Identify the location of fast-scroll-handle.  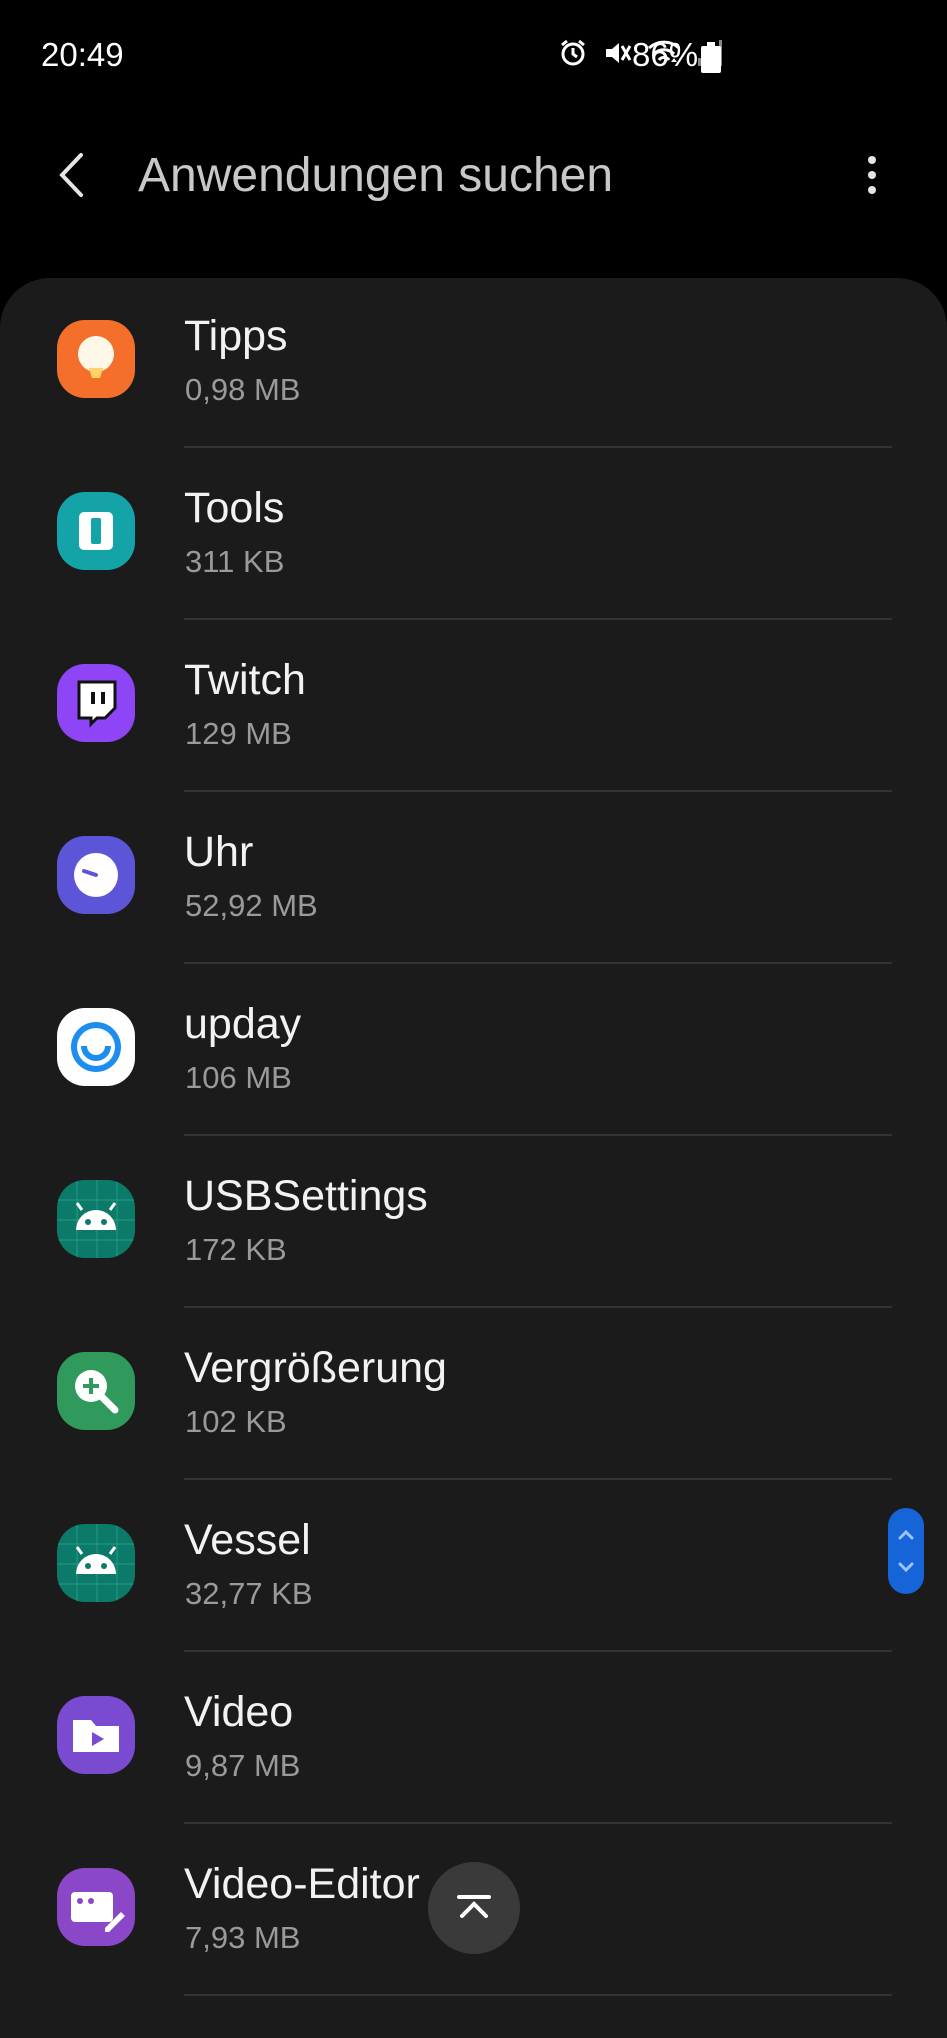
(906, 1551).